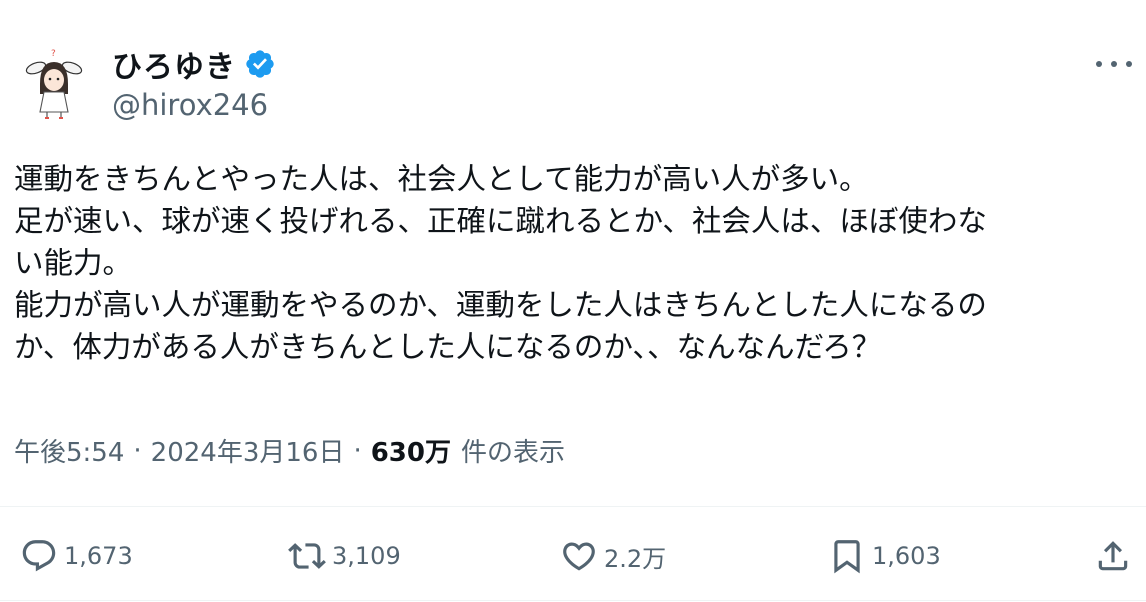 The height and width of the screenshot is (602, 1146). What do you see at coordinates (98, 556) in the screenshot?
I see `reply-count: 1,673` at bounding box center [98, 556].